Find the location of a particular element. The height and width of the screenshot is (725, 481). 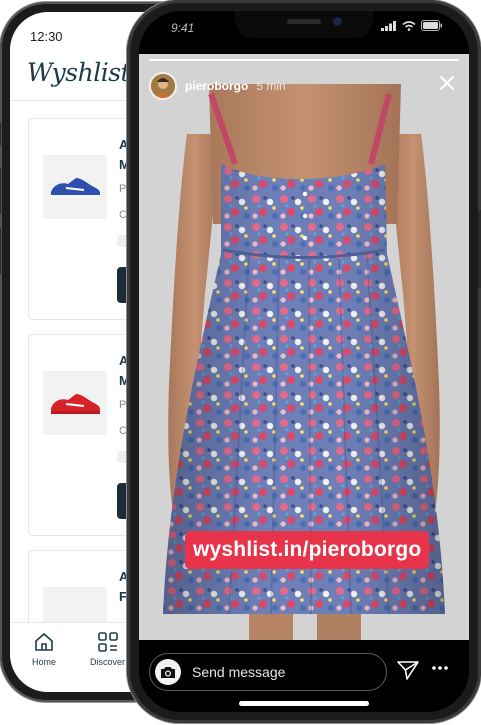

tab-home: Home is located at coordinates (44, 649).